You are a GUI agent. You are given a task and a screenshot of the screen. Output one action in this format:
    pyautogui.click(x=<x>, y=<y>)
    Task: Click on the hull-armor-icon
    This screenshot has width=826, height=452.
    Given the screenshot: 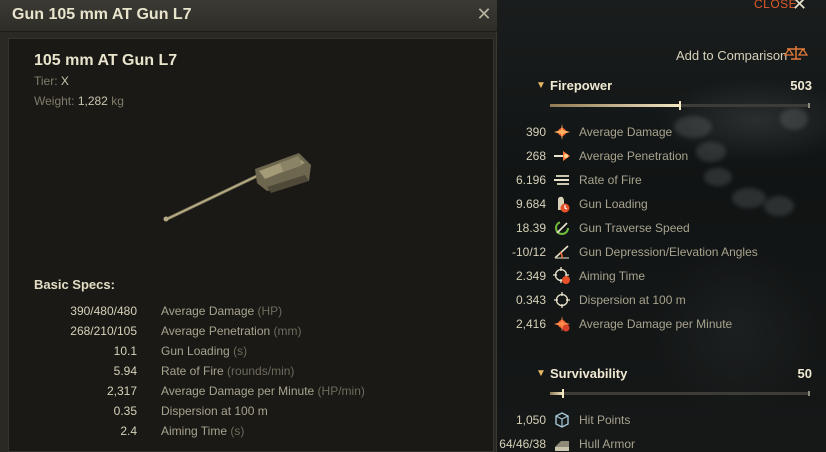 What is the action you would take?
    pyautogui.click(x=562, y=446)
    